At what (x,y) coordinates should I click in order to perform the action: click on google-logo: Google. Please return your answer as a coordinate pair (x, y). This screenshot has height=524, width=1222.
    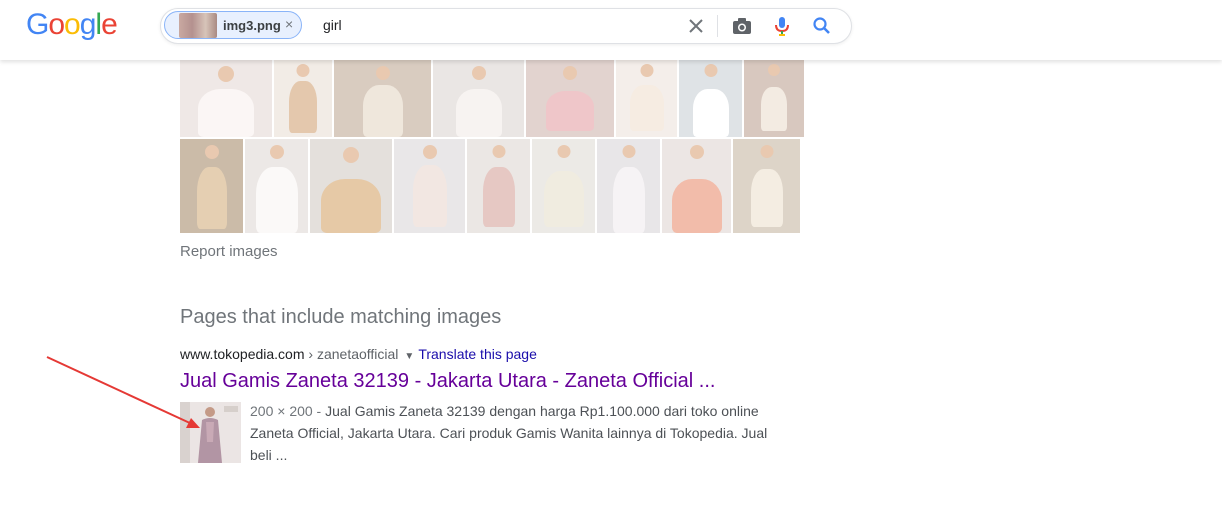
    Looking at the image, I should click on (72, 25).